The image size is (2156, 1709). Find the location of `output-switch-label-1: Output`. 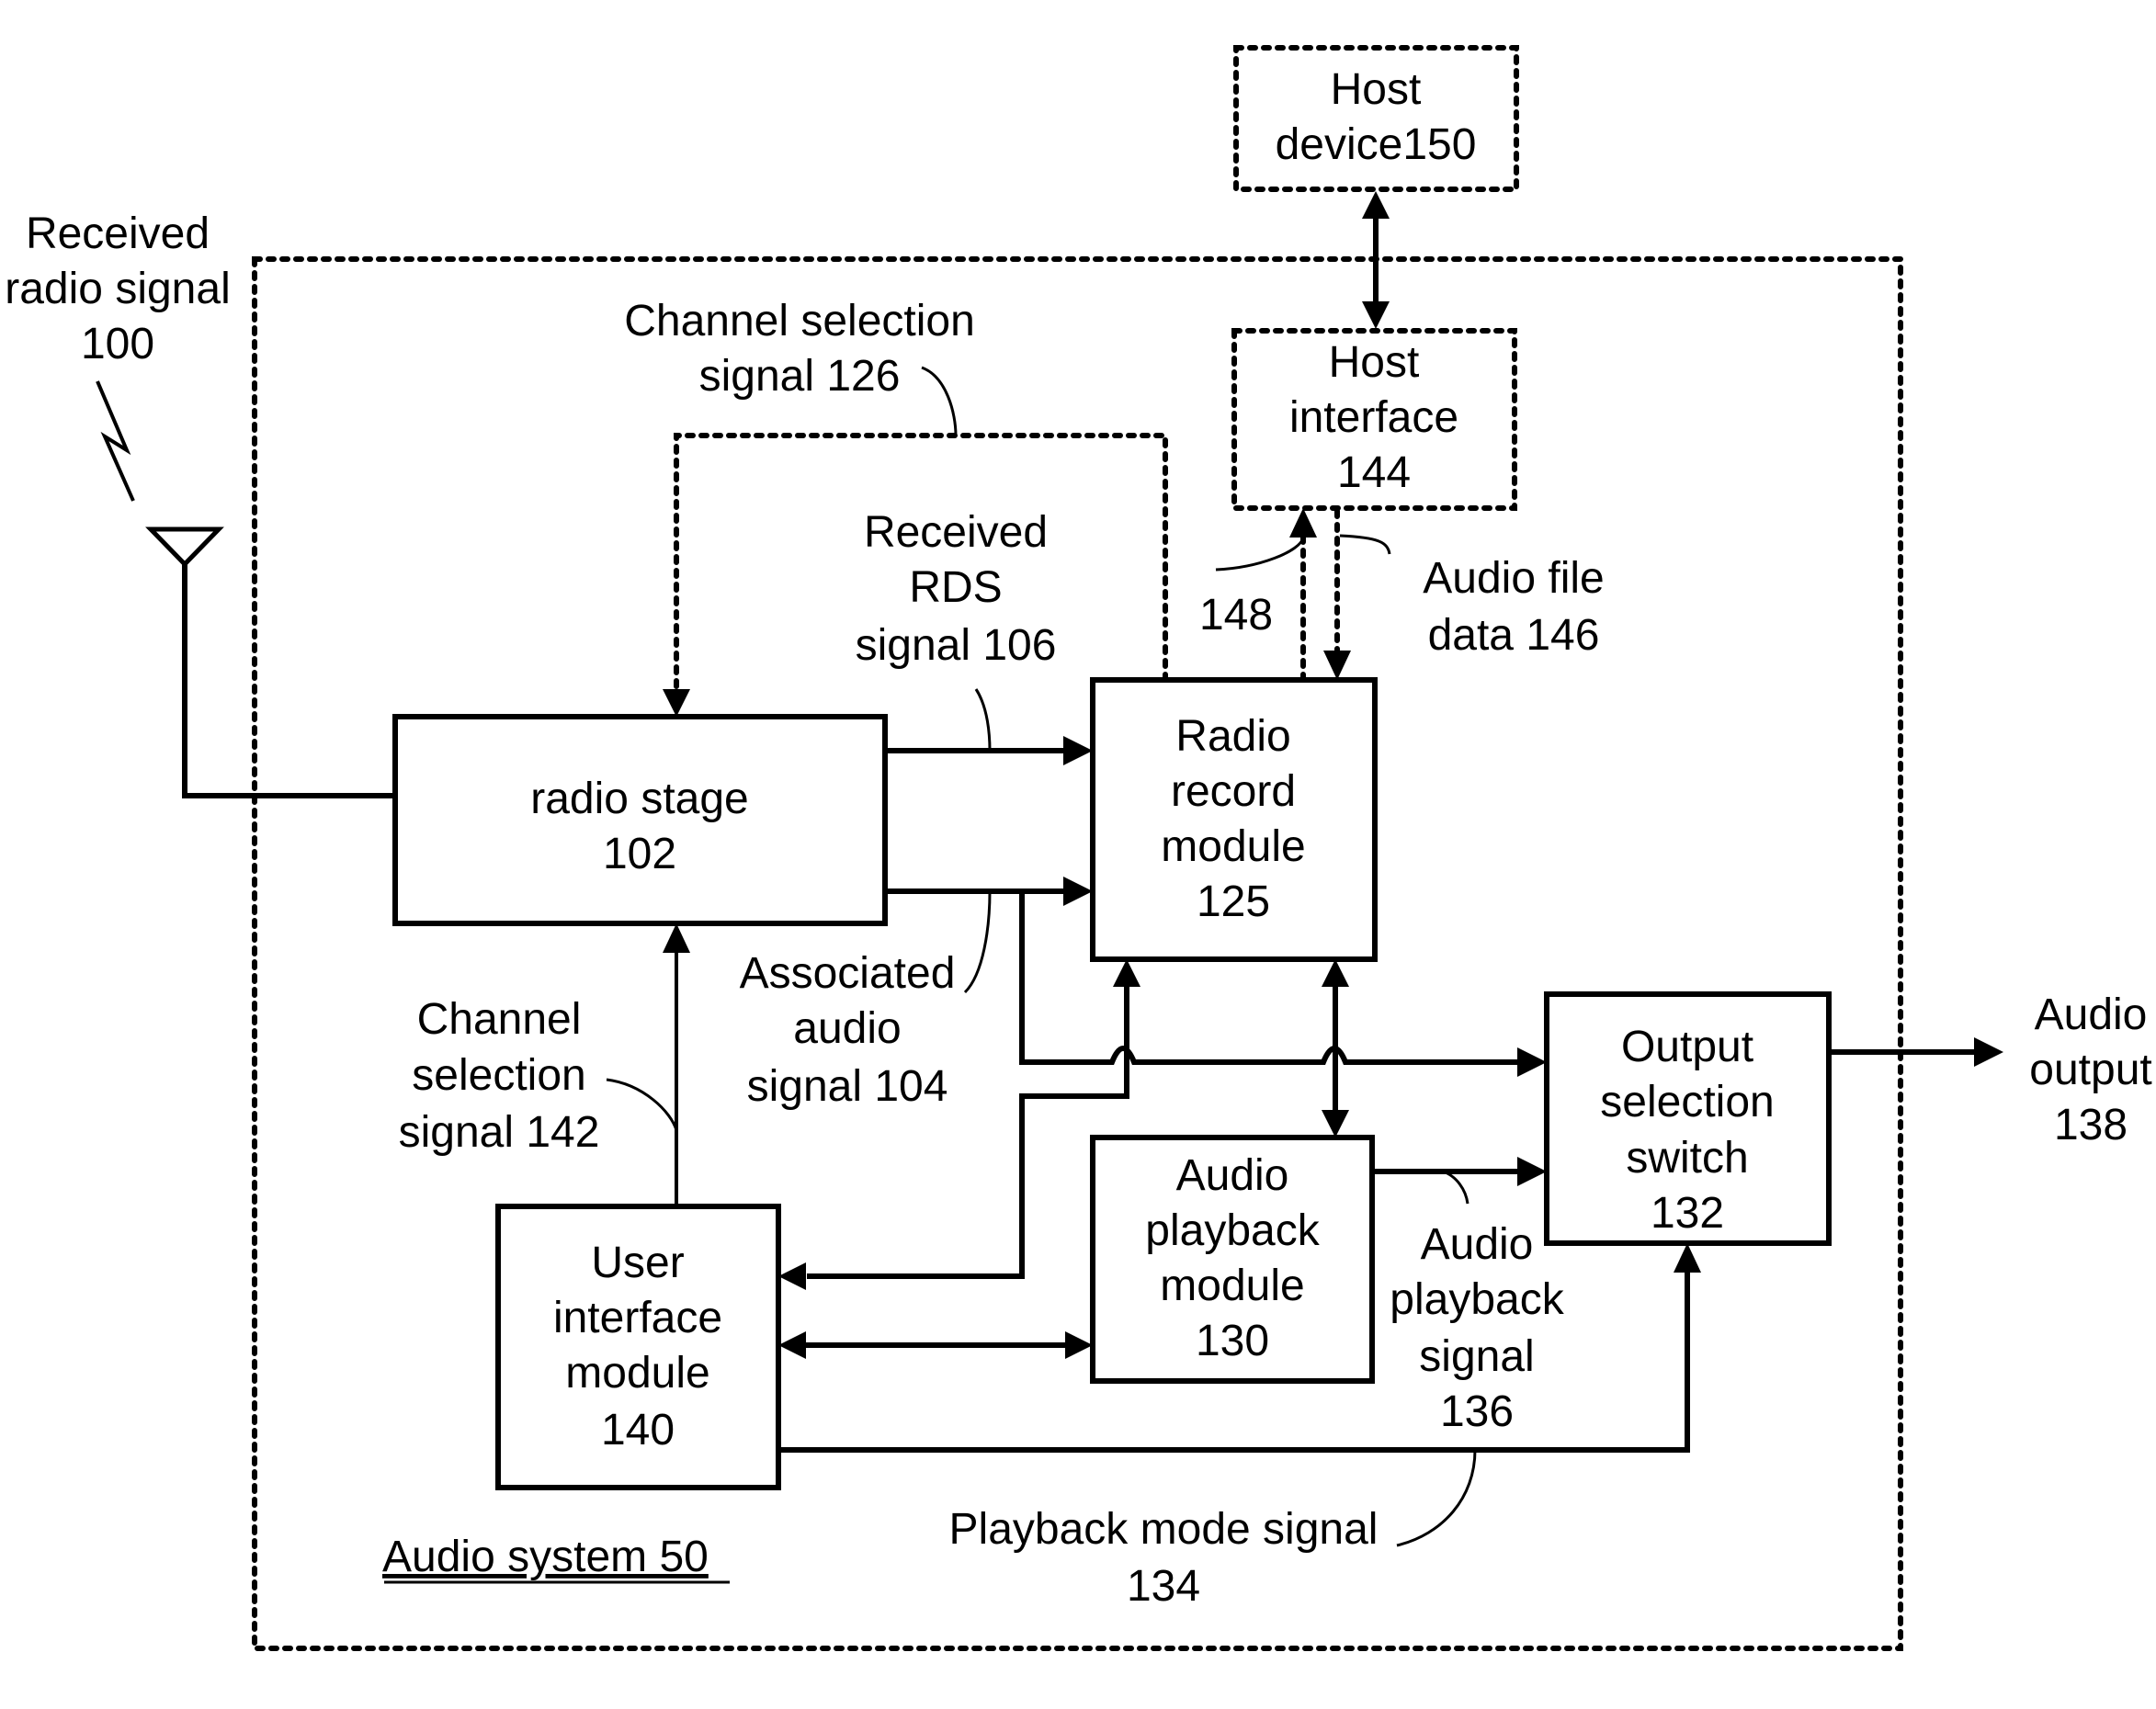

output-switch-label-1: Output is located at coordinates (1687, 1047).